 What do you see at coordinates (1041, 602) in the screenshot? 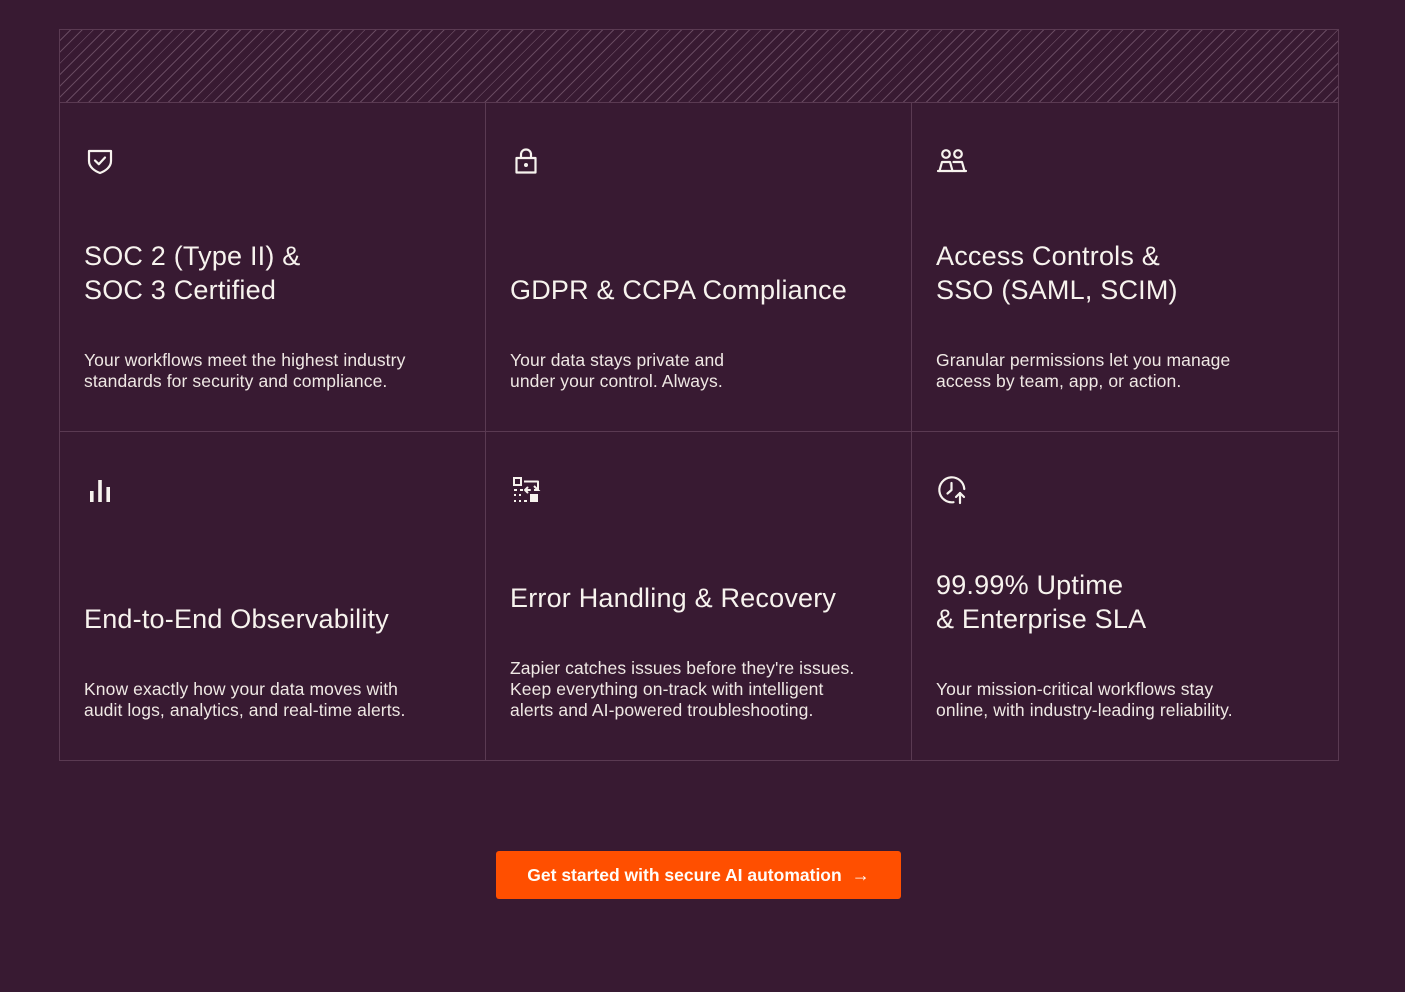
I see `feature-title: 99.99% Uptime & Enterprise SLA` at bounding box center [1041, 602].